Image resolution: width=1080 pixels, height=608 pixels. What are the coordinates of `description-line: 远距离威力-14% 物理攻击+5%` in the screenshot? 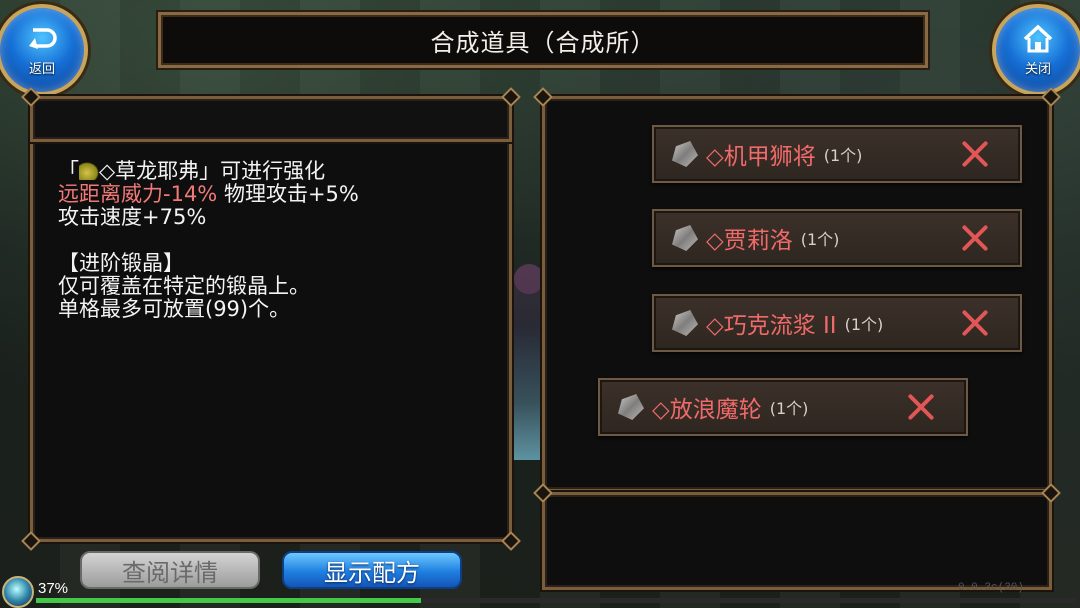 It's located at (278, 194).